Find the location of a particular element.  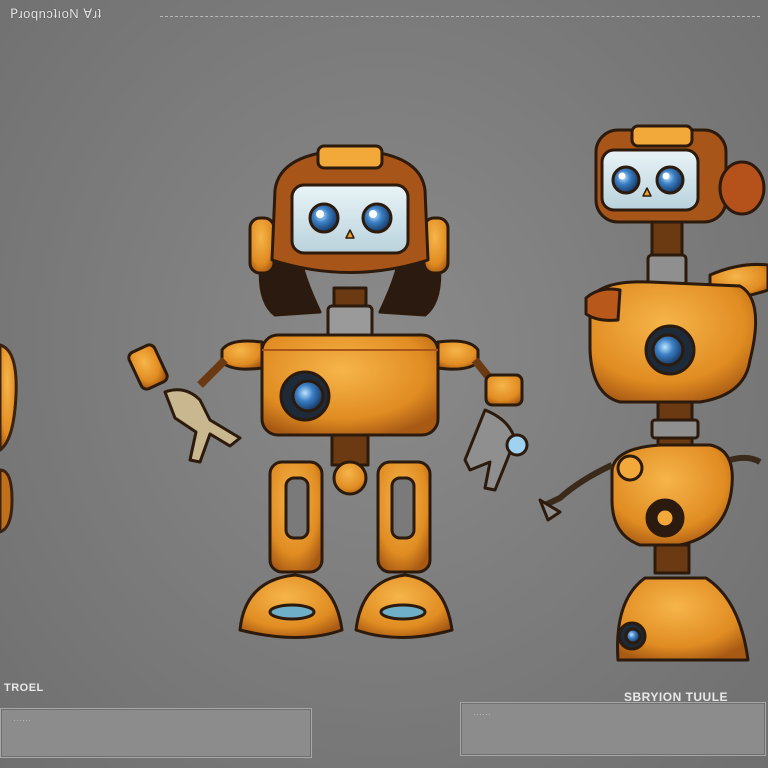

notes-box-right: ······ is located at coordinates (613, 729).